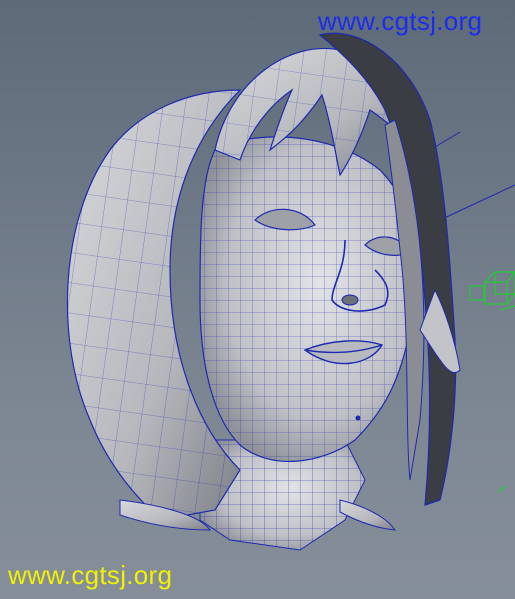  I want to click on watermark-bottom: www.cgtsj.org, so click(90, 575).